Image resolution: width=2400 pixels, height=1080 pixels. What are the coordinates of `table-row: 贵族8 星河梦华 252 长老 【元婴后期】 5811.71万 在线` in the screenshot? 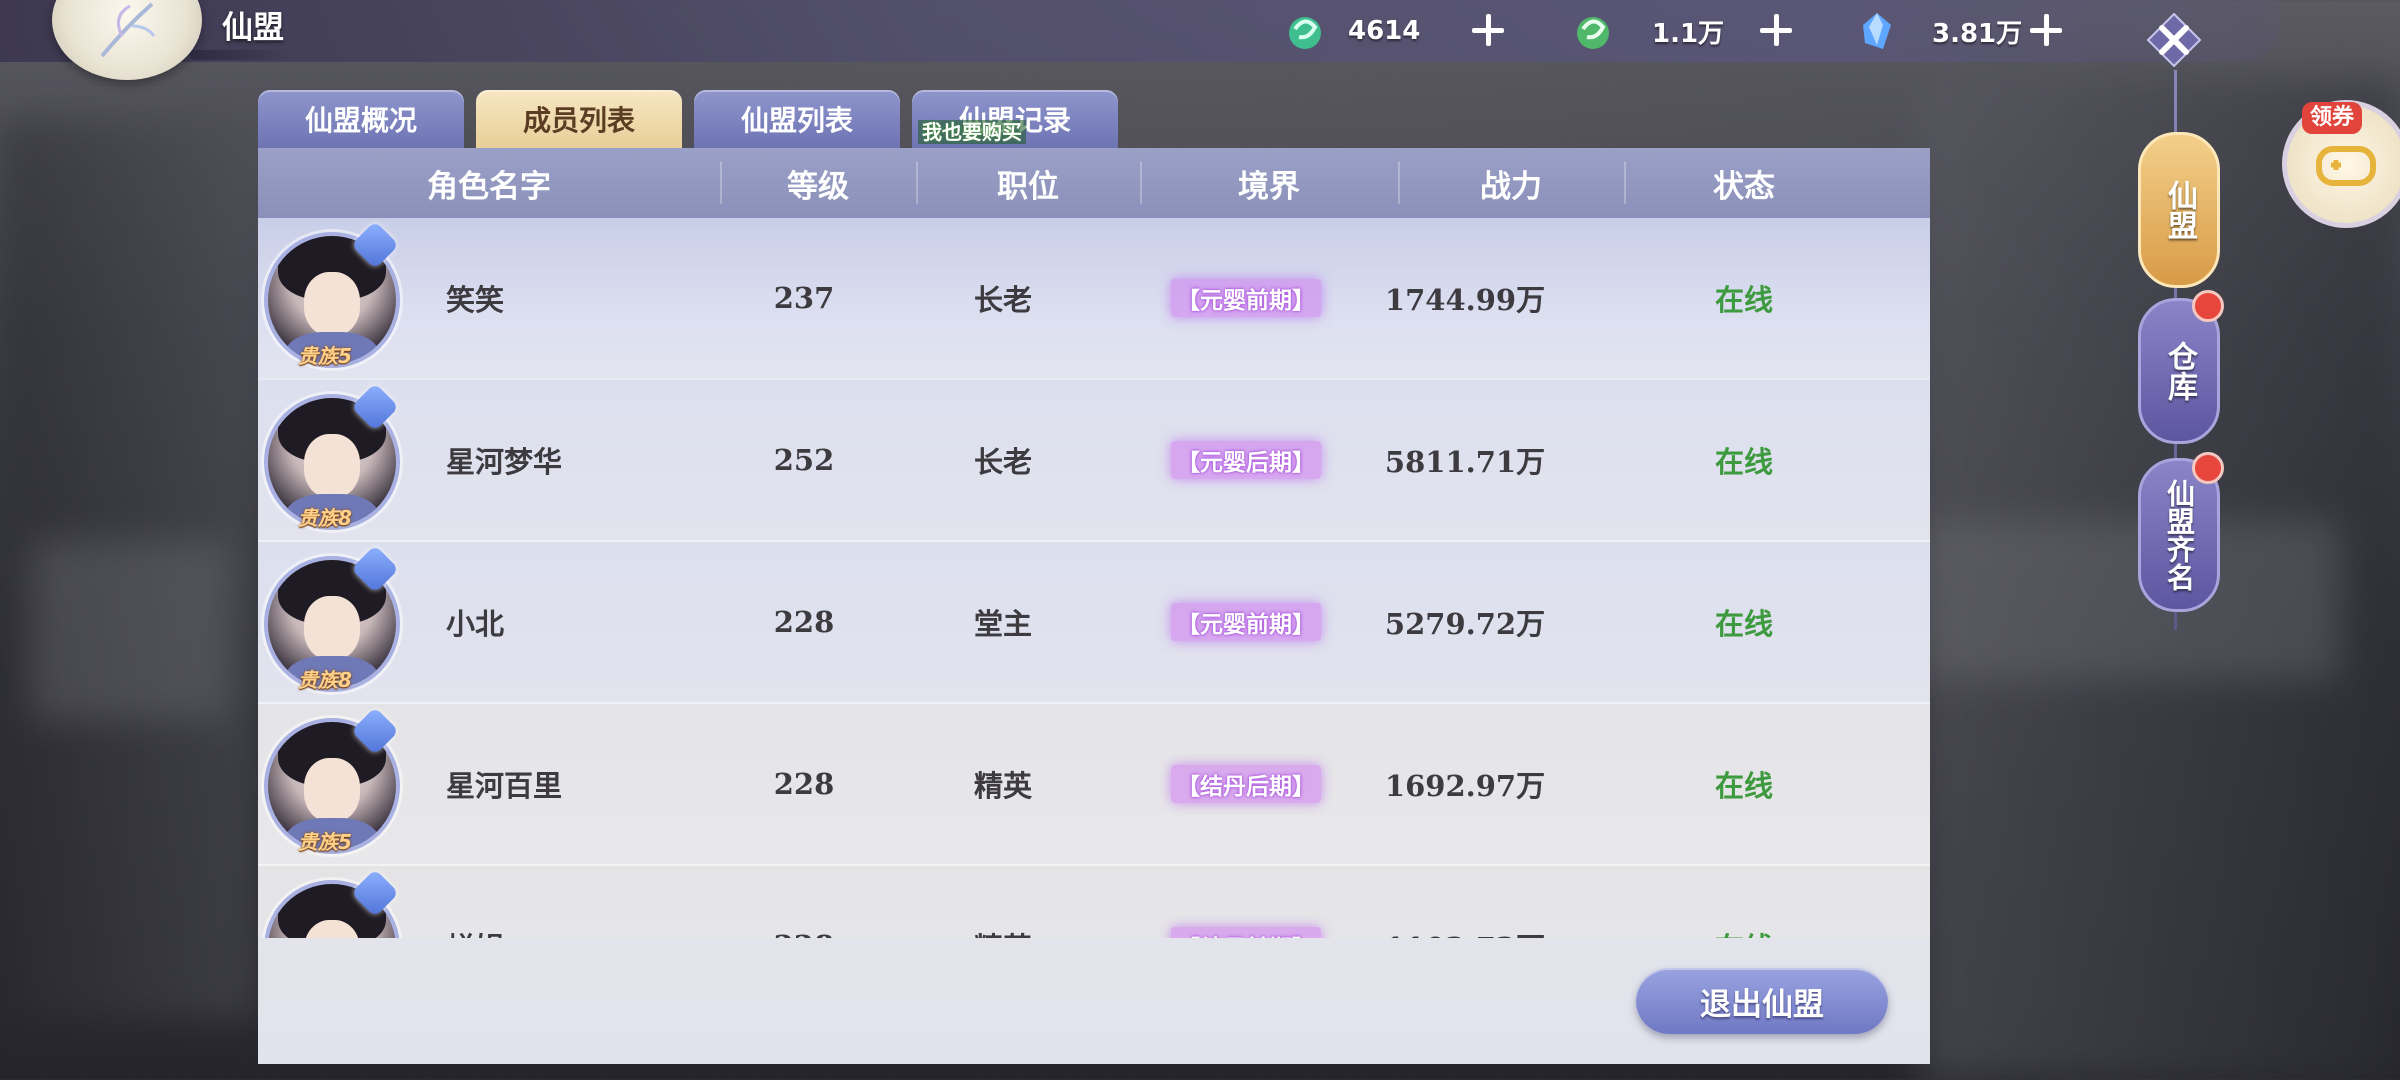 It's located at (1094, 461).